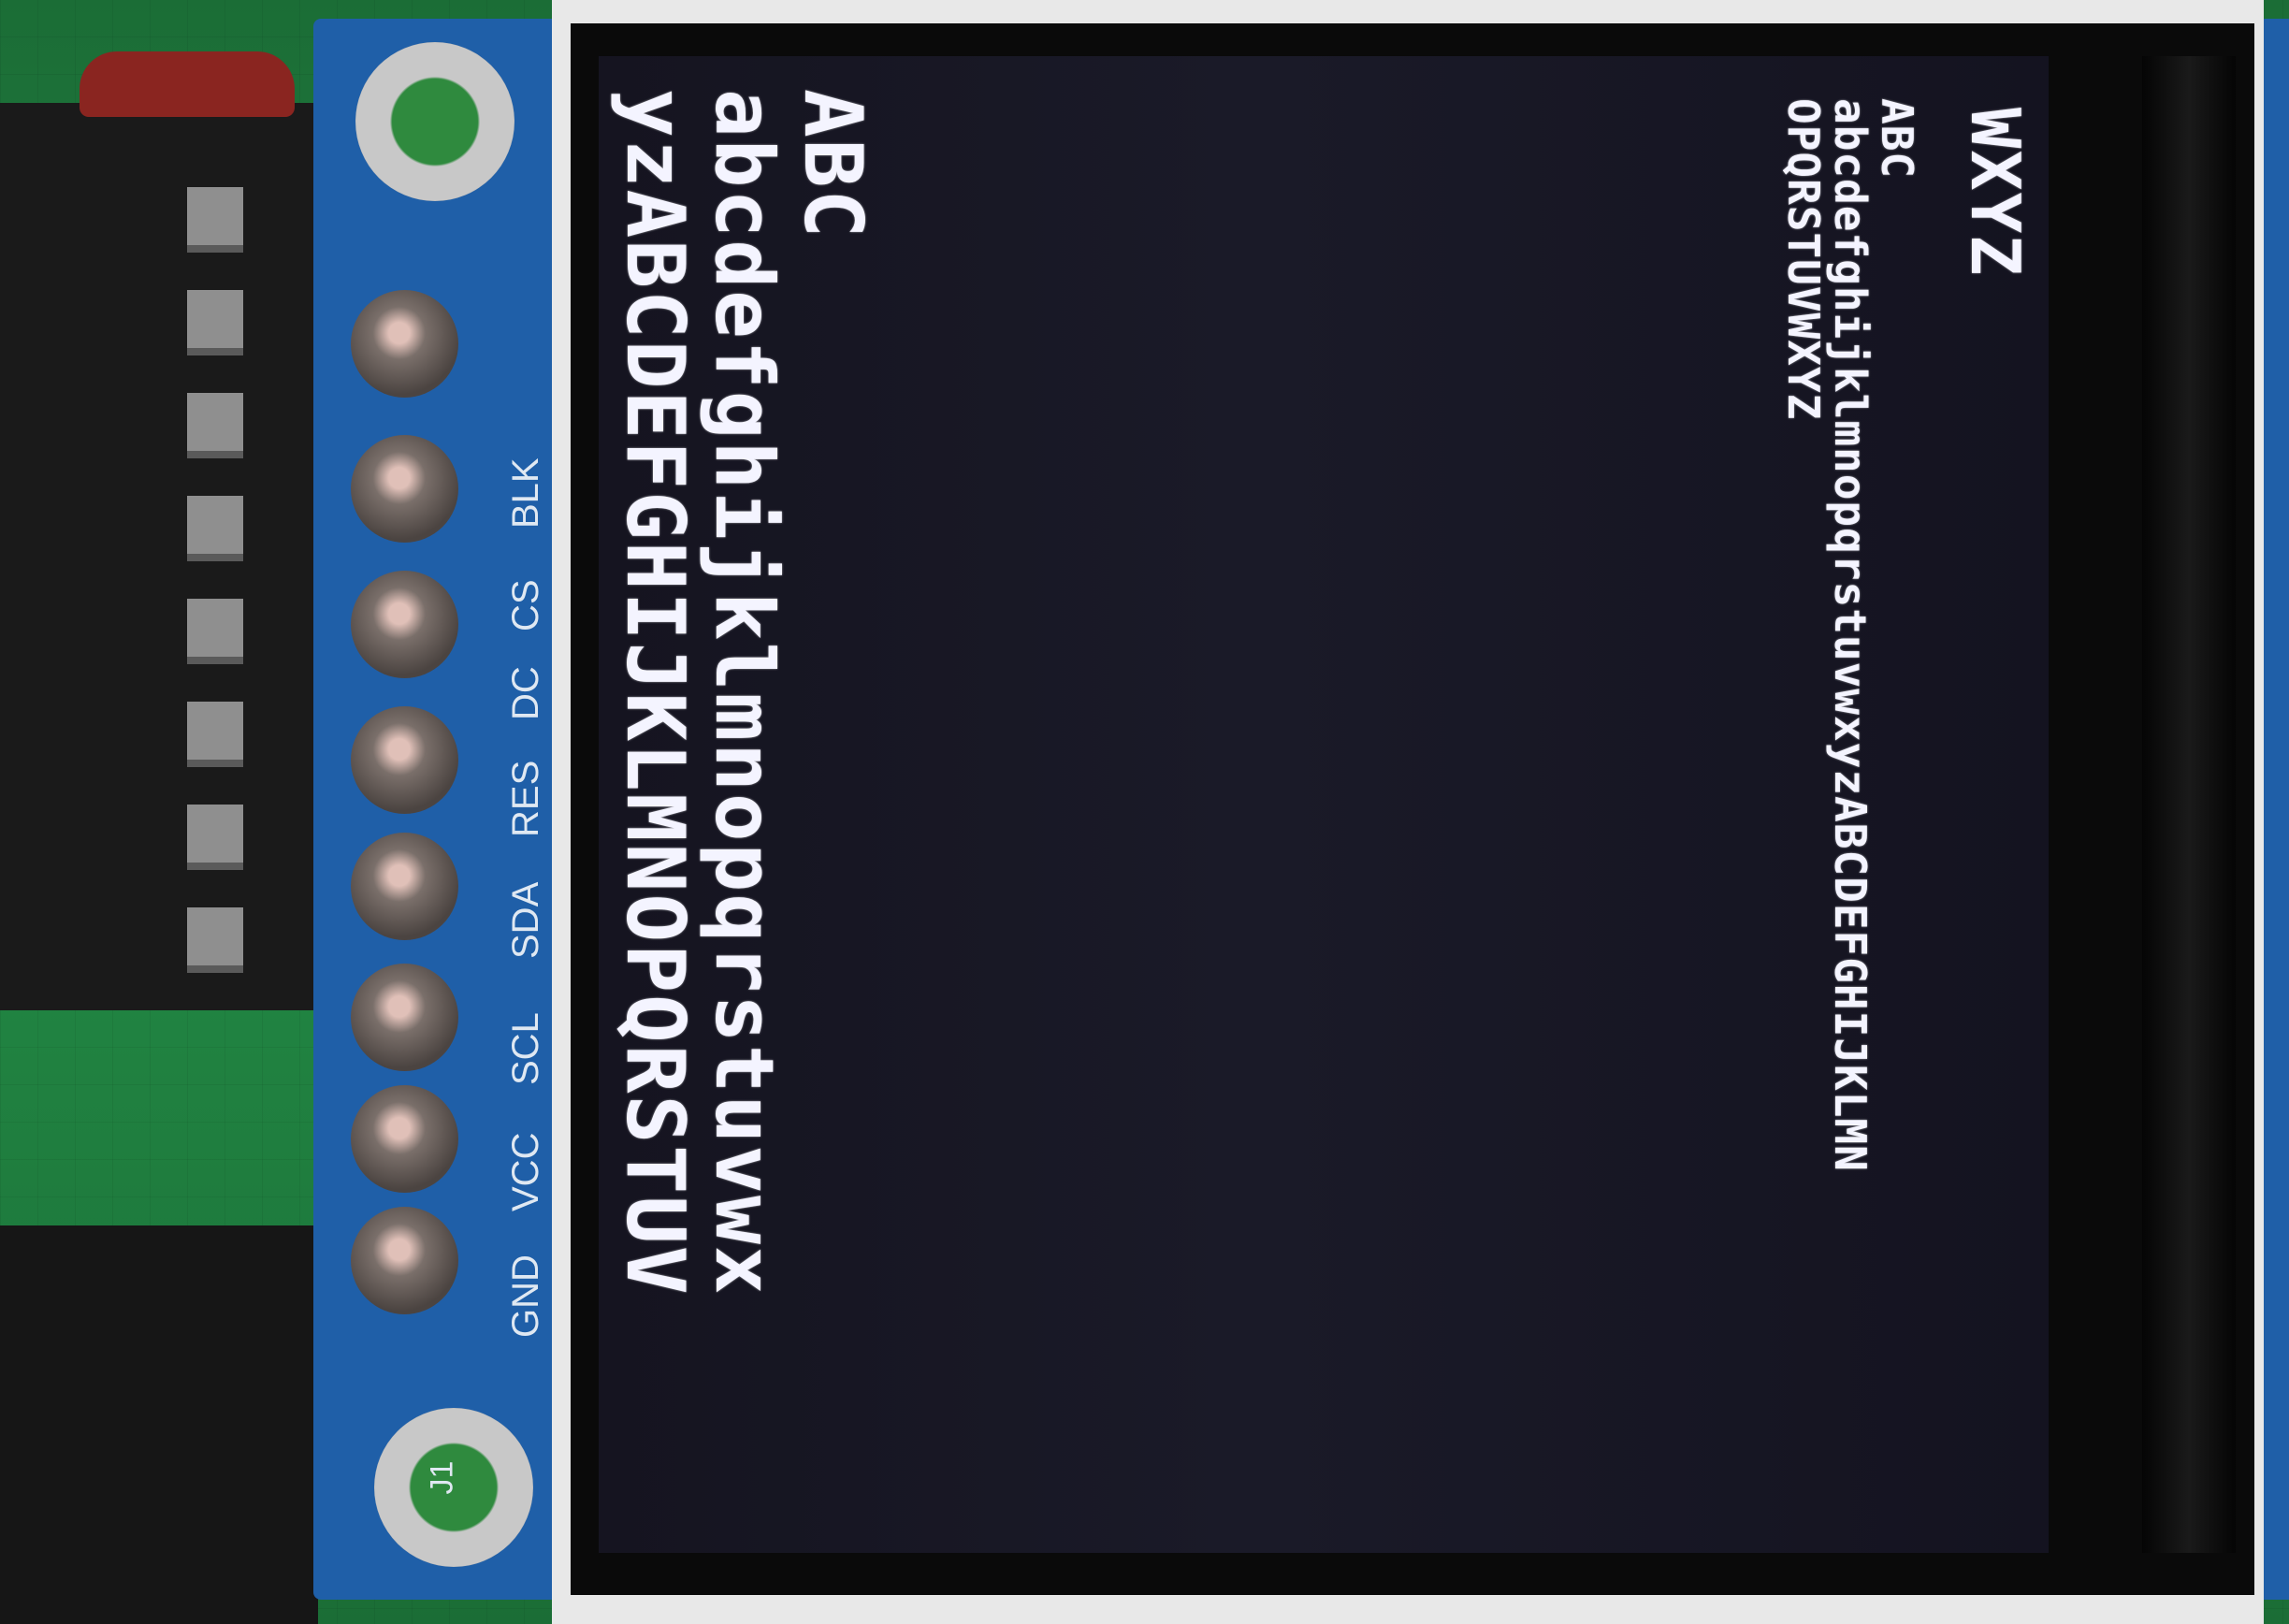 This screenshot has width=2289, height=1624. What do you see at coordinates (525, 693) in the screenshot?
I see `pin-label-dc: DC` at bounding box center [525, 693].